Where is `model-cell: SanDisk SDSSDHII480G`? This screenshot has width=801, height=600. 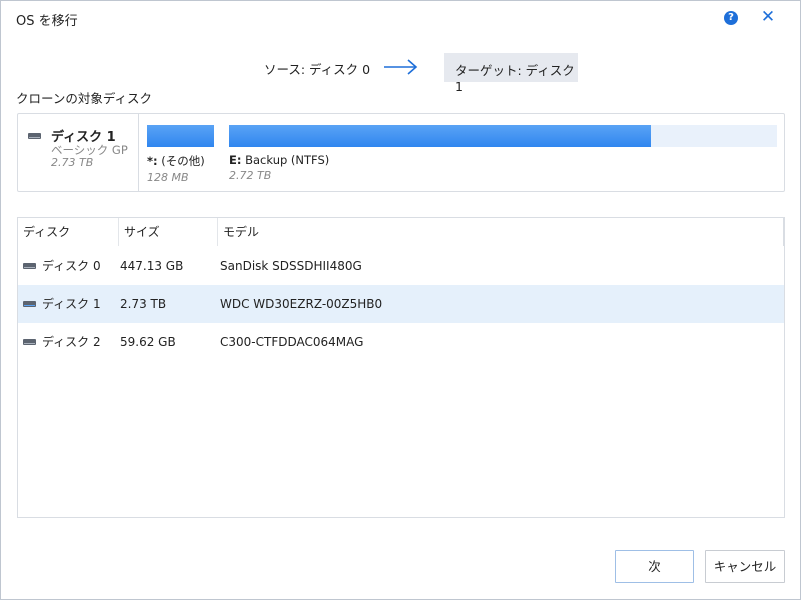 model-cell: SanDisk SDSSDHII480G is located at coordinates (291, 266).